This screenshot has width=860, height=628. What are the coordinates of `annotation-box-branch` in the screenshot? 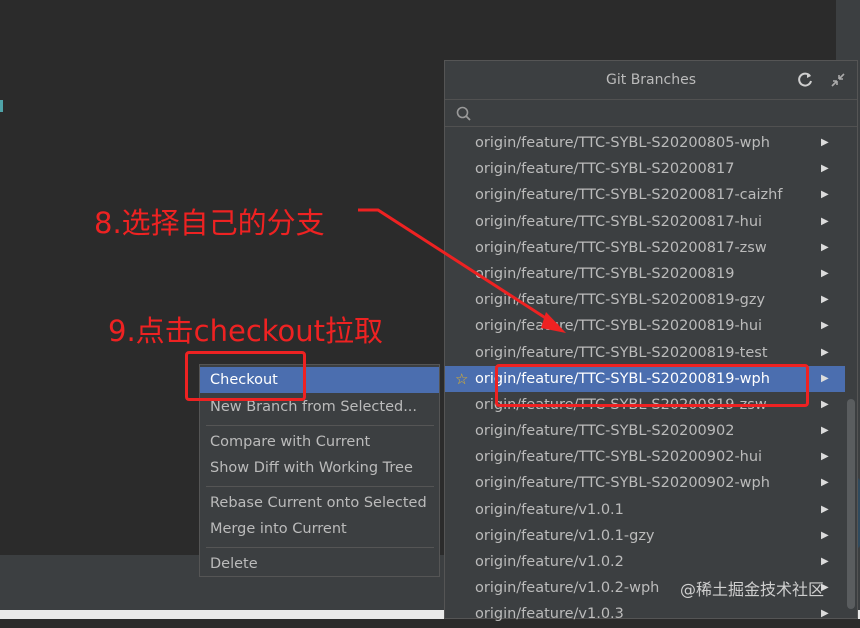 It's located at (652, 385).